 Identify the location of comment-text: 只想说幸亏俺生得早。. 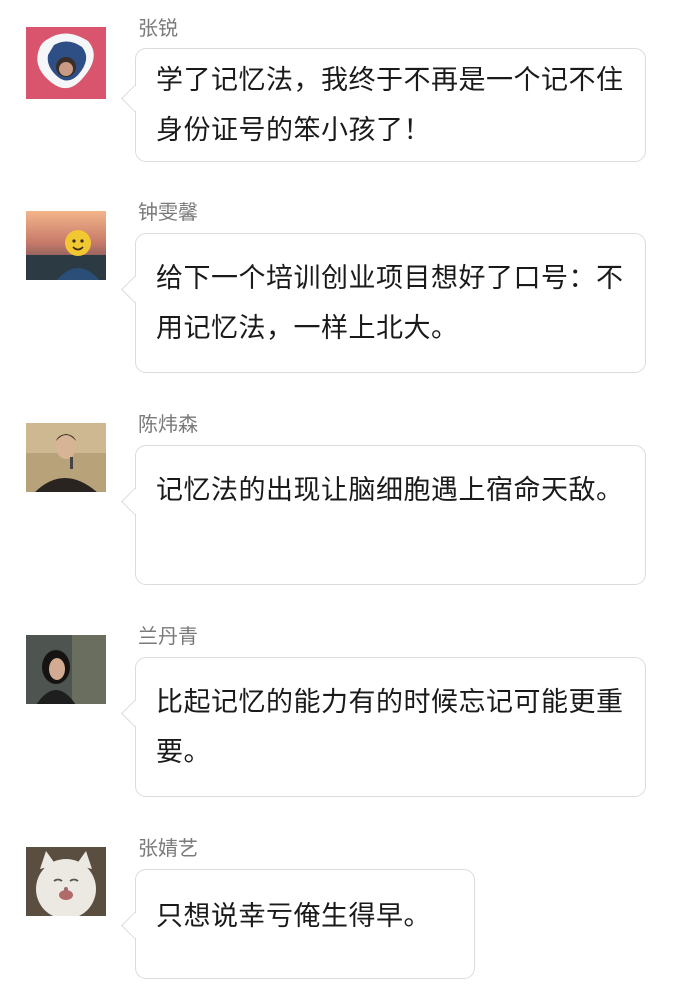
(293, 916).